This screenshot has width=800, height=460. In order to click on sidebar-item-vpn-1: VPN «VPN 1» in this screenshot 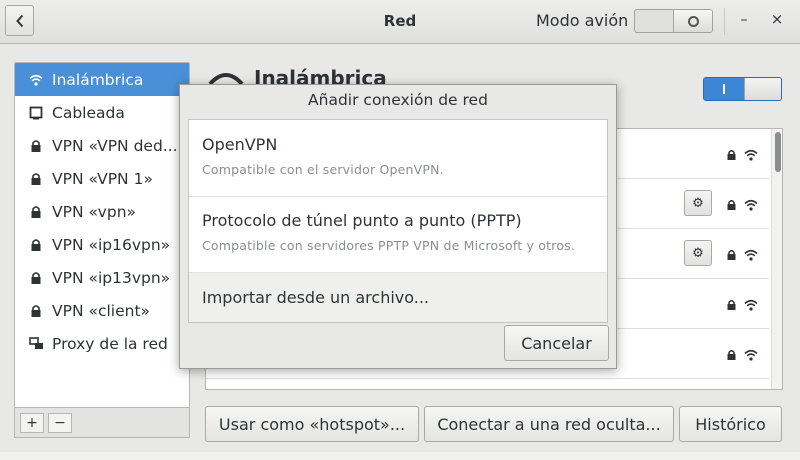, I will do `click(102, 178)`.